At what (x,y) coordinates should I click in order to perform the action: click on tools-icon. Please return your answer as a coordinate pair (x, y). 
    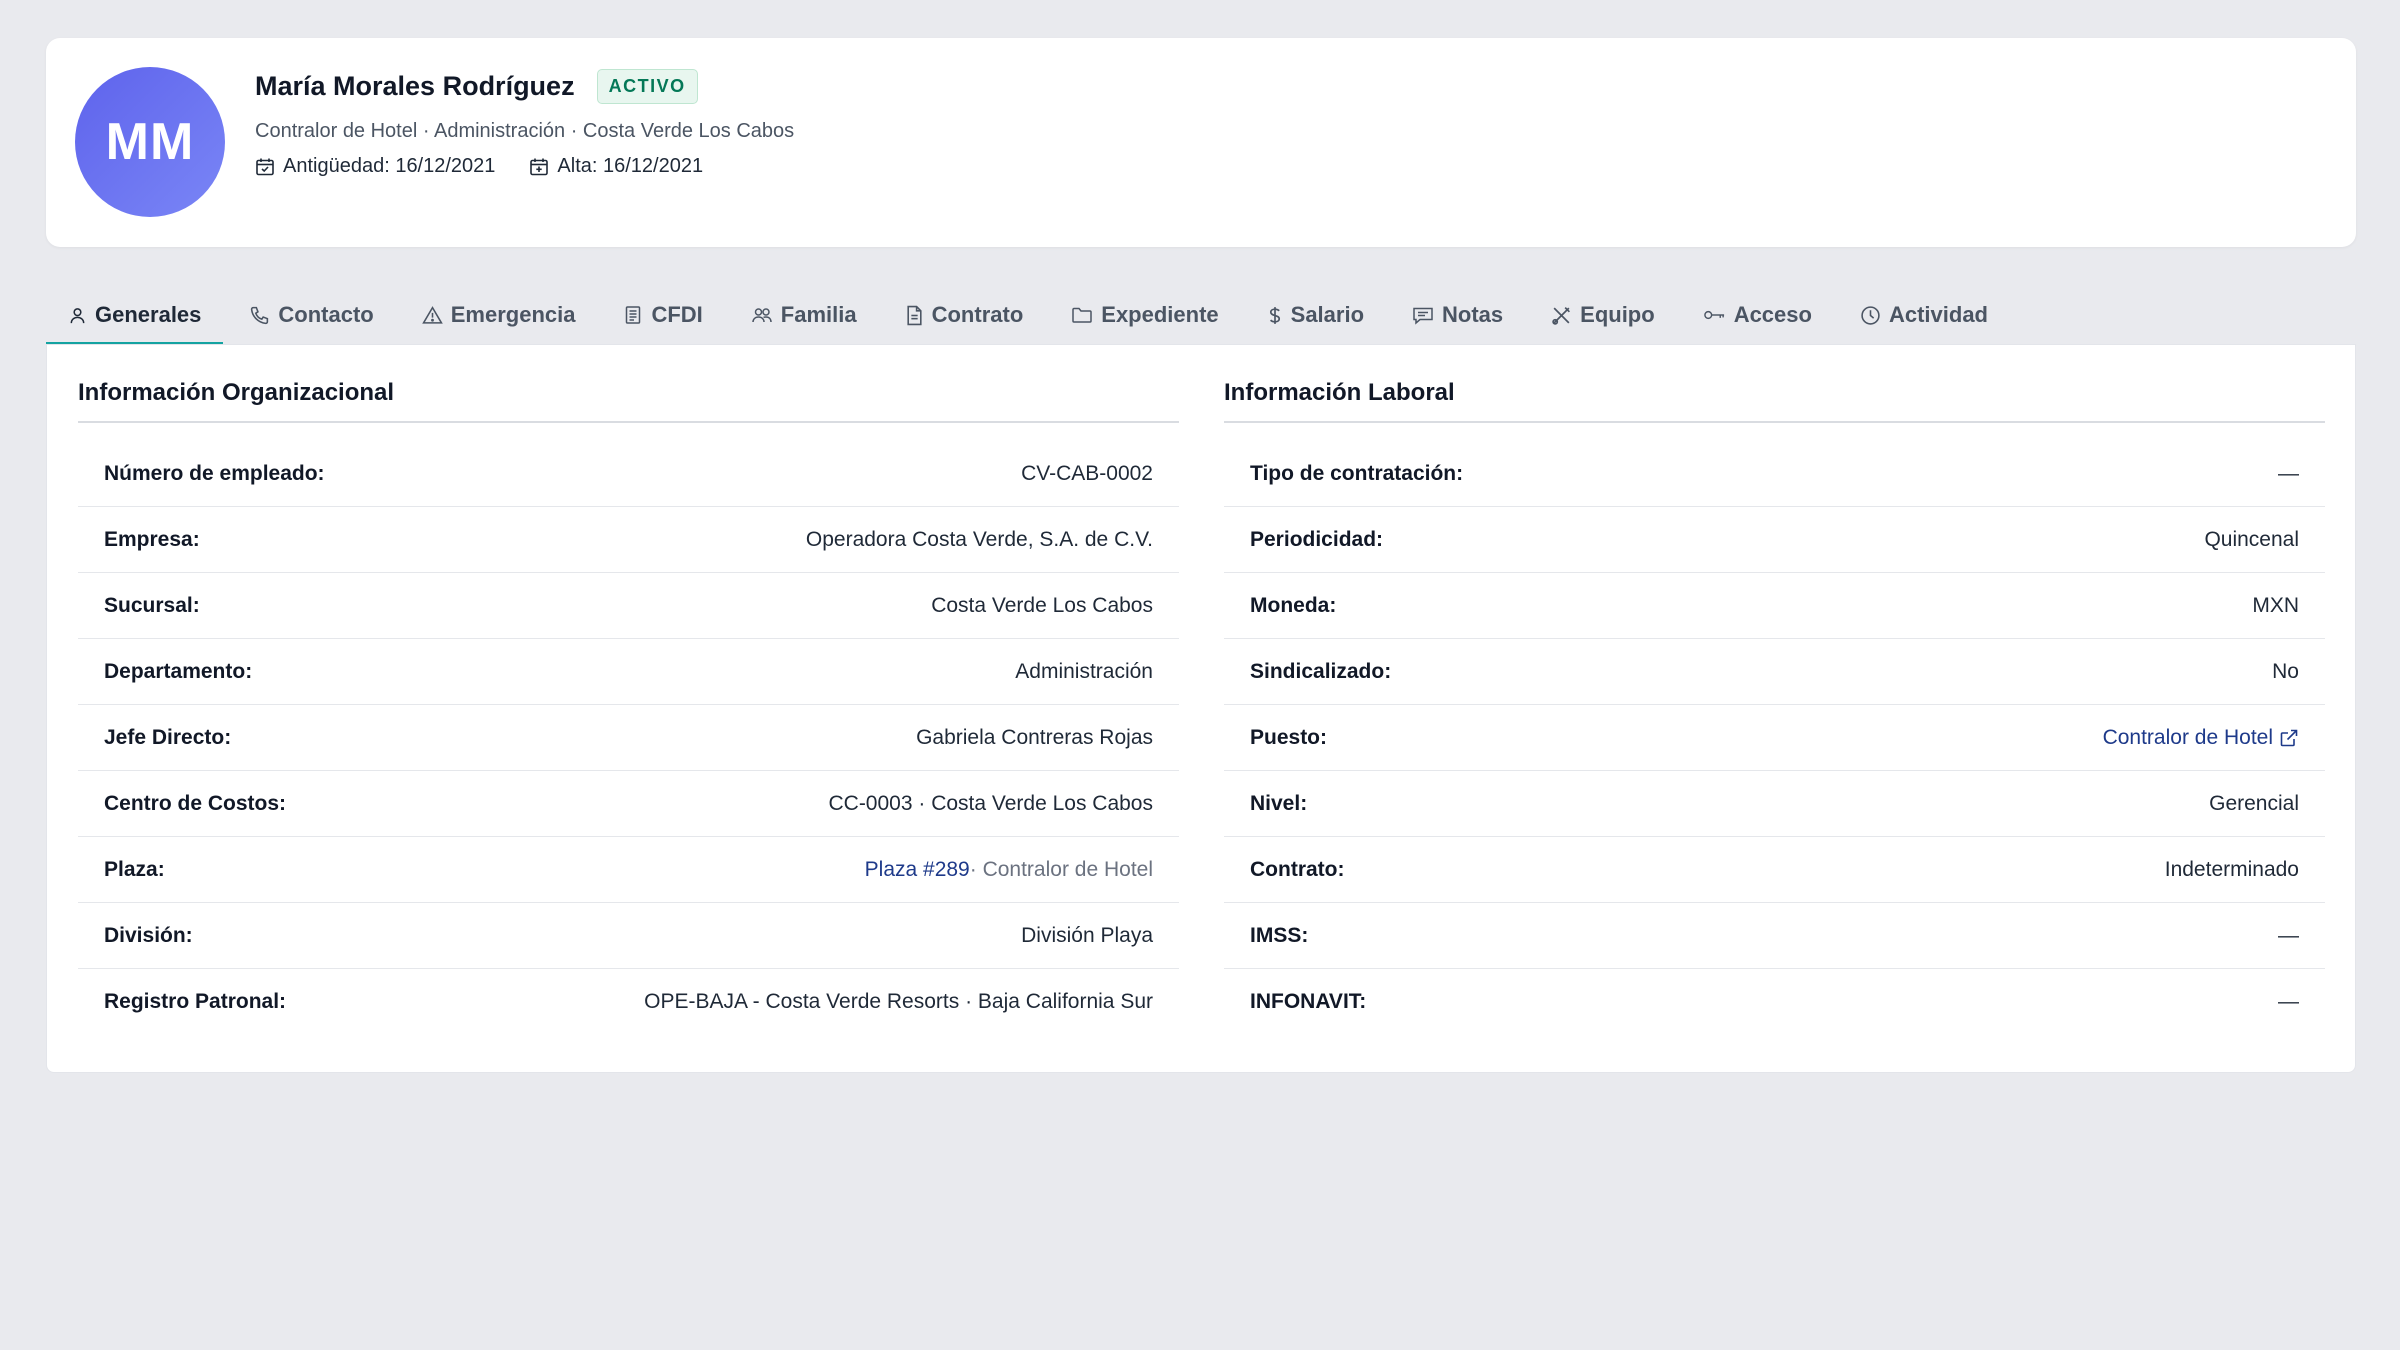
    Looking at the image, I should click on (1561, 315).